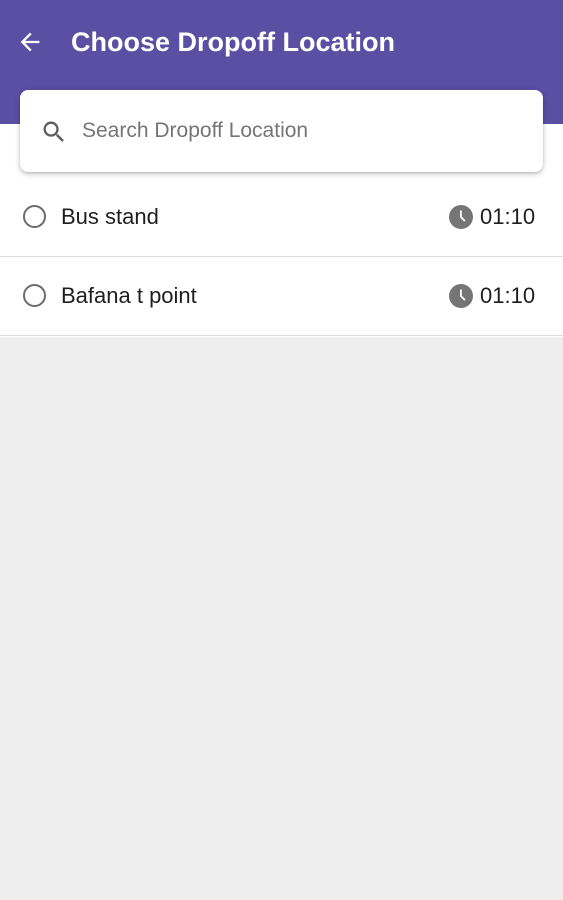 This screenshot has width=563, height=900. Describe the element at coordinates (281, 218) in the screenshot. I see `location-item-bus-stand: Bus stand 01:10` at that location.